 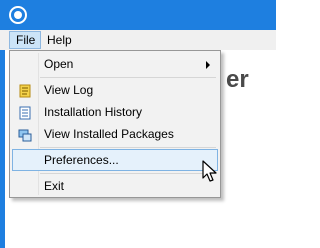 I want to click on app-icon, so click(x=18, y=15).